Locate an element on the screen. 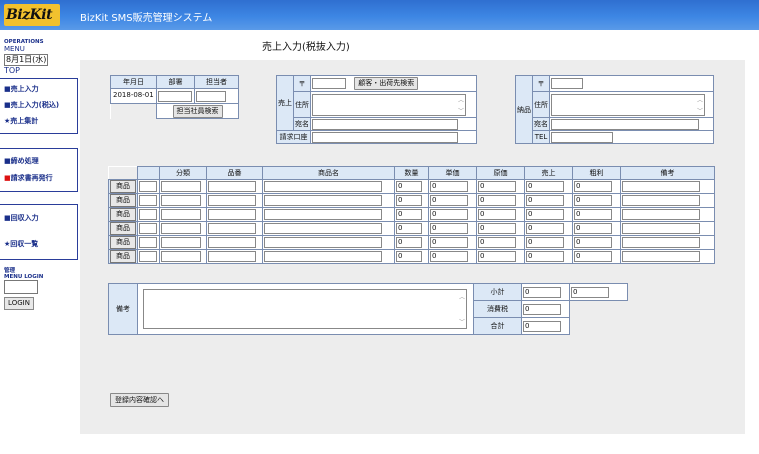 The image size is (759, 454). nav-collection-list: ★回収一覧 is located at coordinates (40, 244).